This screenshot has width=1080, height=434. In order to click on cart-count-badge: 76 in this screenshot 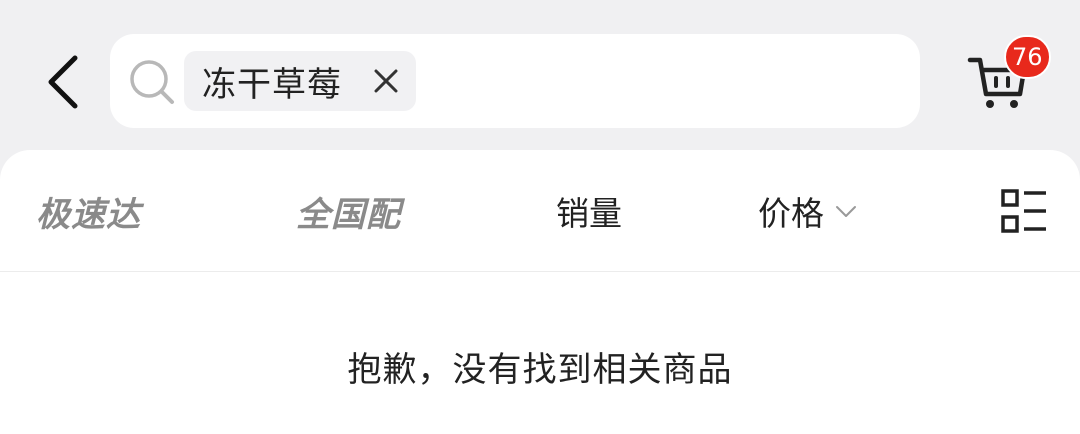, I will do `click(1027, 57)`.